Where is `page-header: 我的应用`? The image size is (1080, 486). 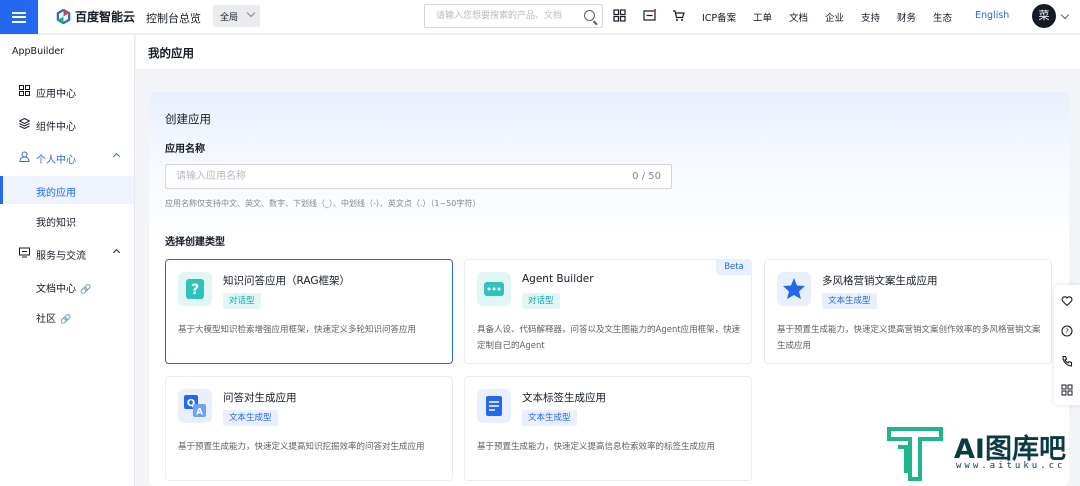 page-header: 我的应用 is located at coordinates (608, 52).